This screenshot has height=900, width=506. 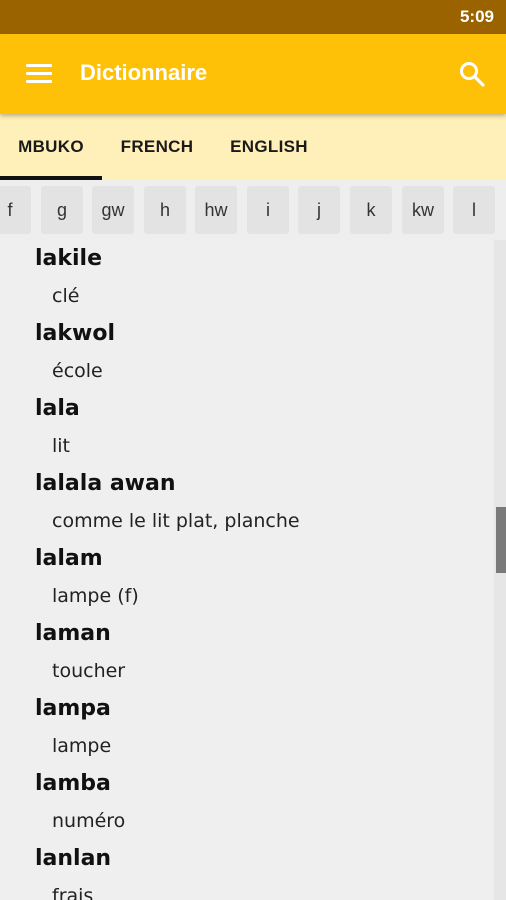 What do you see at coordinates (68, 258) in the screenshot?
I see `entry-word: lakile` at bounding box center [68, 258].